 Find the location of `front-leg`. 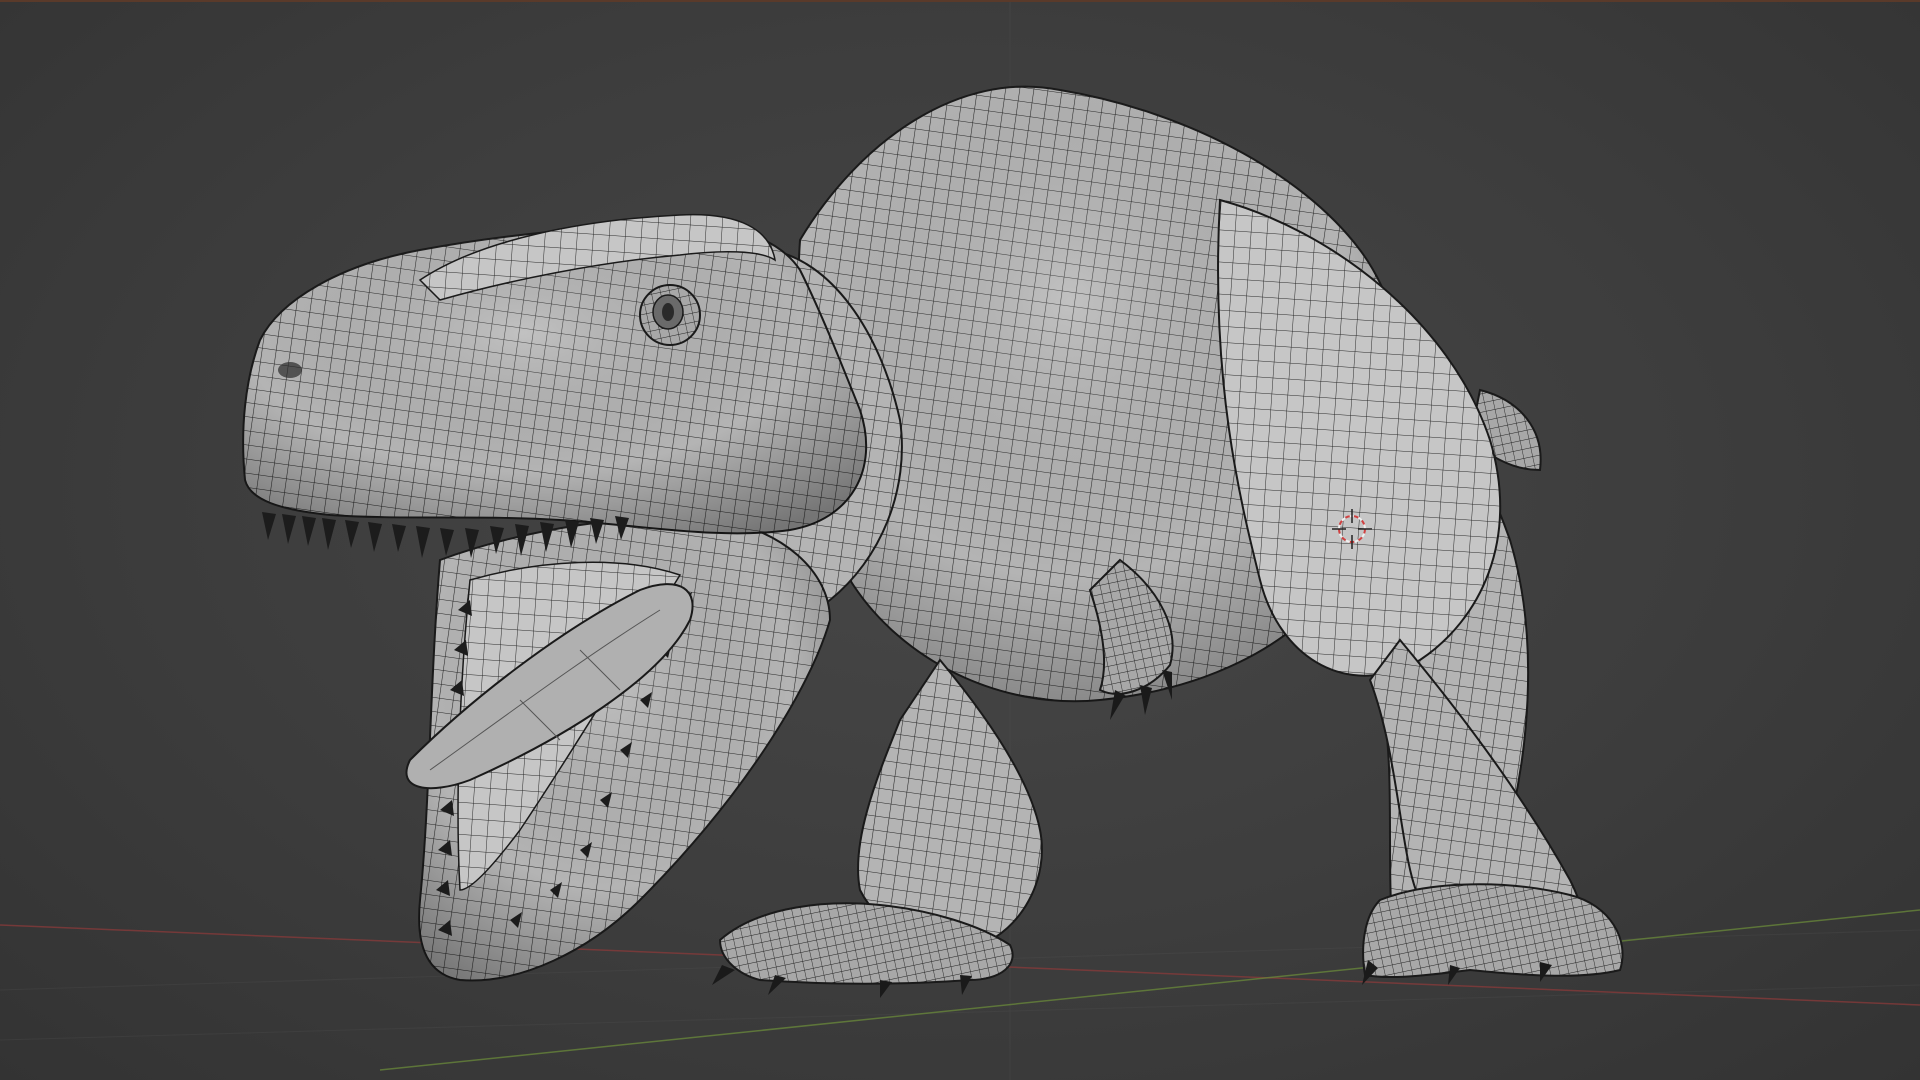

front-leg is located at coordinates (950, 803).